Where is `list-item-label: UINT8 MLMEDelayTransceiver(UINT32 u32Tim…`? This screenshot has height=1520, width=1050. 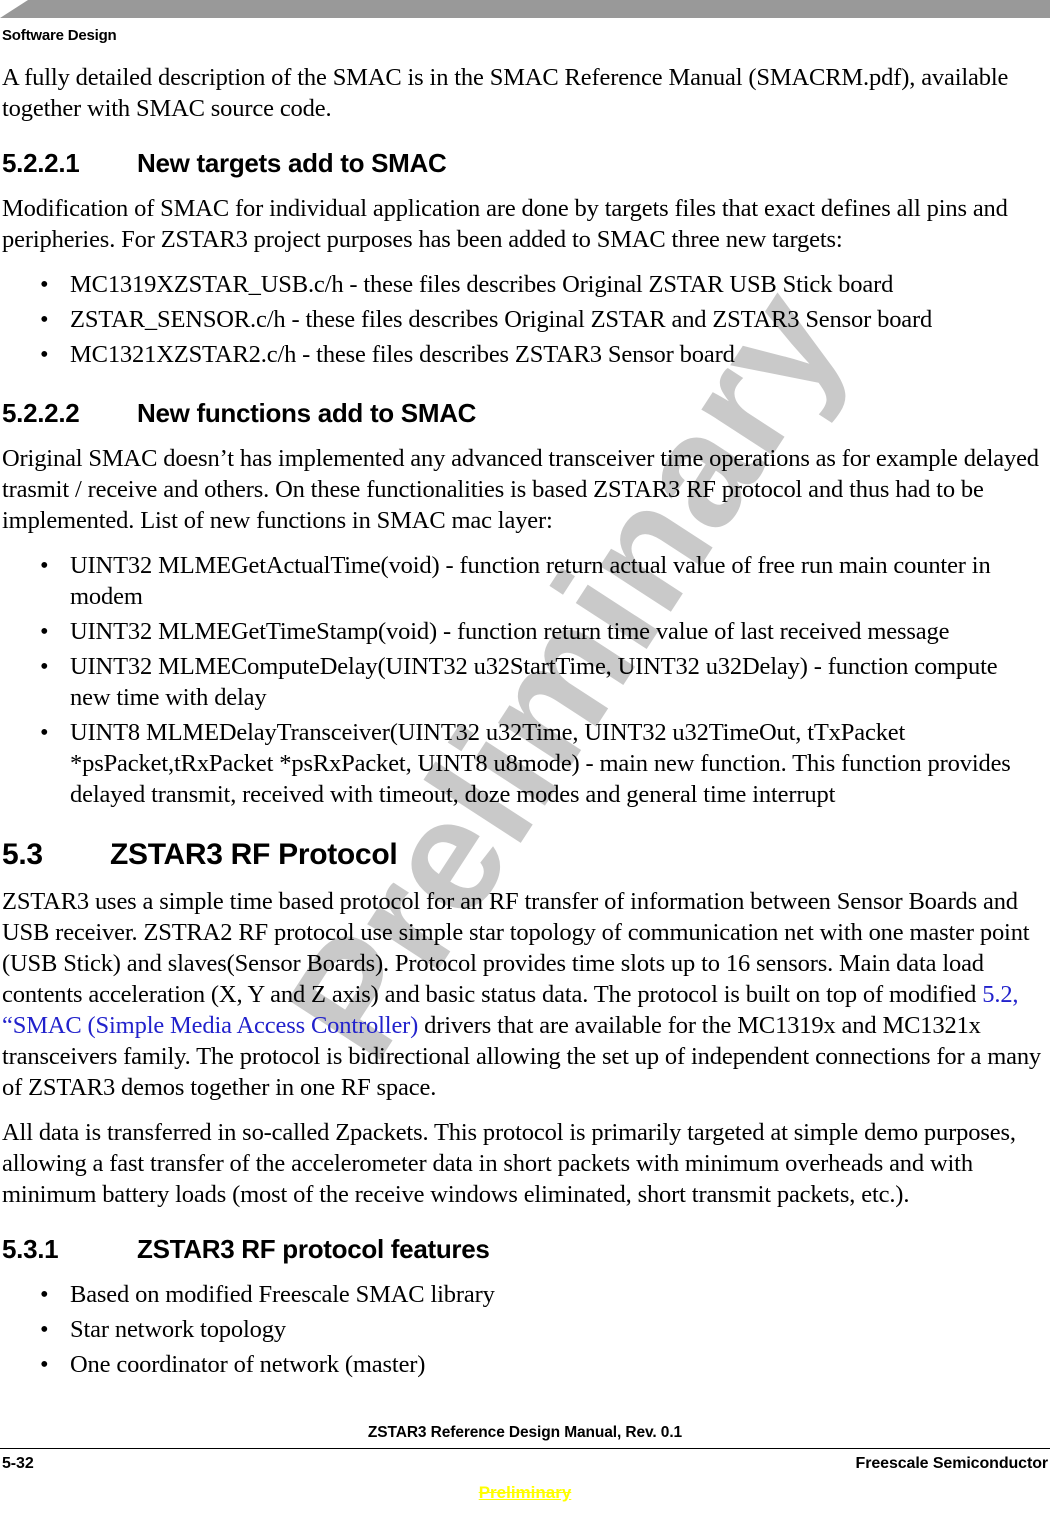
list-item-label: UINT8 MLMEDelayTransceiver(UINT32 u32Tim… is located at coordinates (540, 763).